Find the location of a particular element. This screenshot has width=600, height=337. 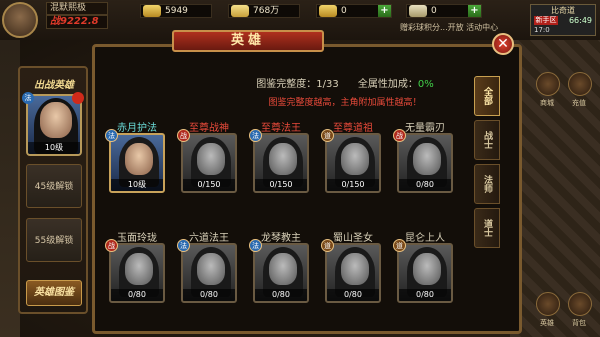

recharge-icon is located at coordinates (580, 84).